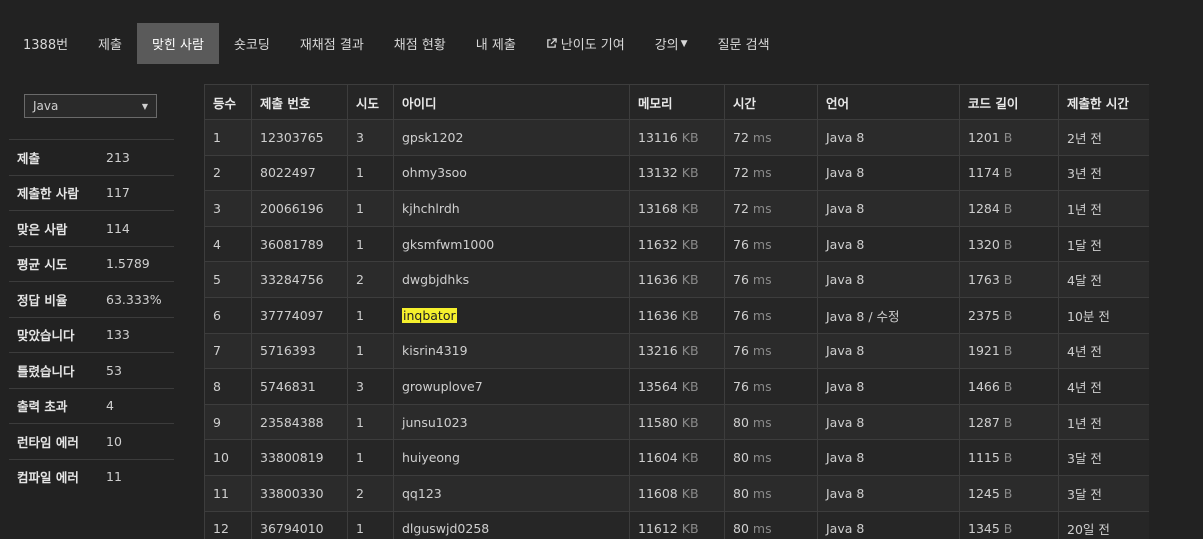 The width and height of the screenshot is (1203, 539). Describe the element at coordinates (90, 106) in the screenshot. I see `language-select: Java ▼` at that location.